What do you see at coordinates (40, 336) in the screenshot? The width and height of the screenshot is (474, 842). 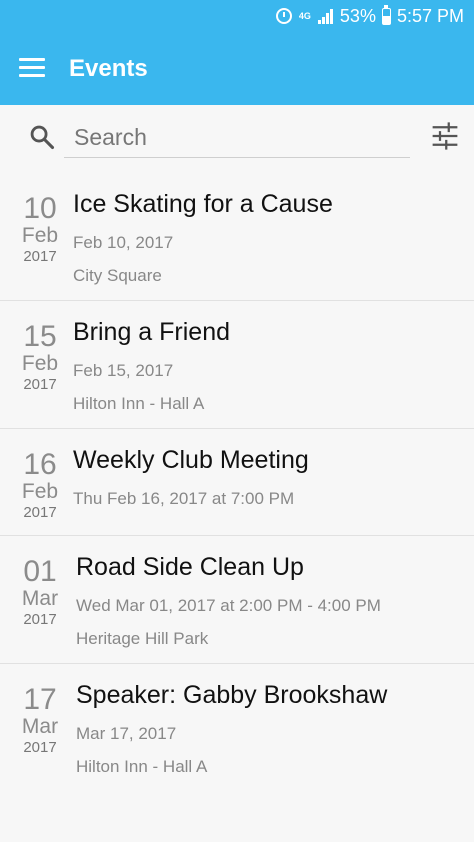 I see `event-day: 15` at bounding box center [40, 336].